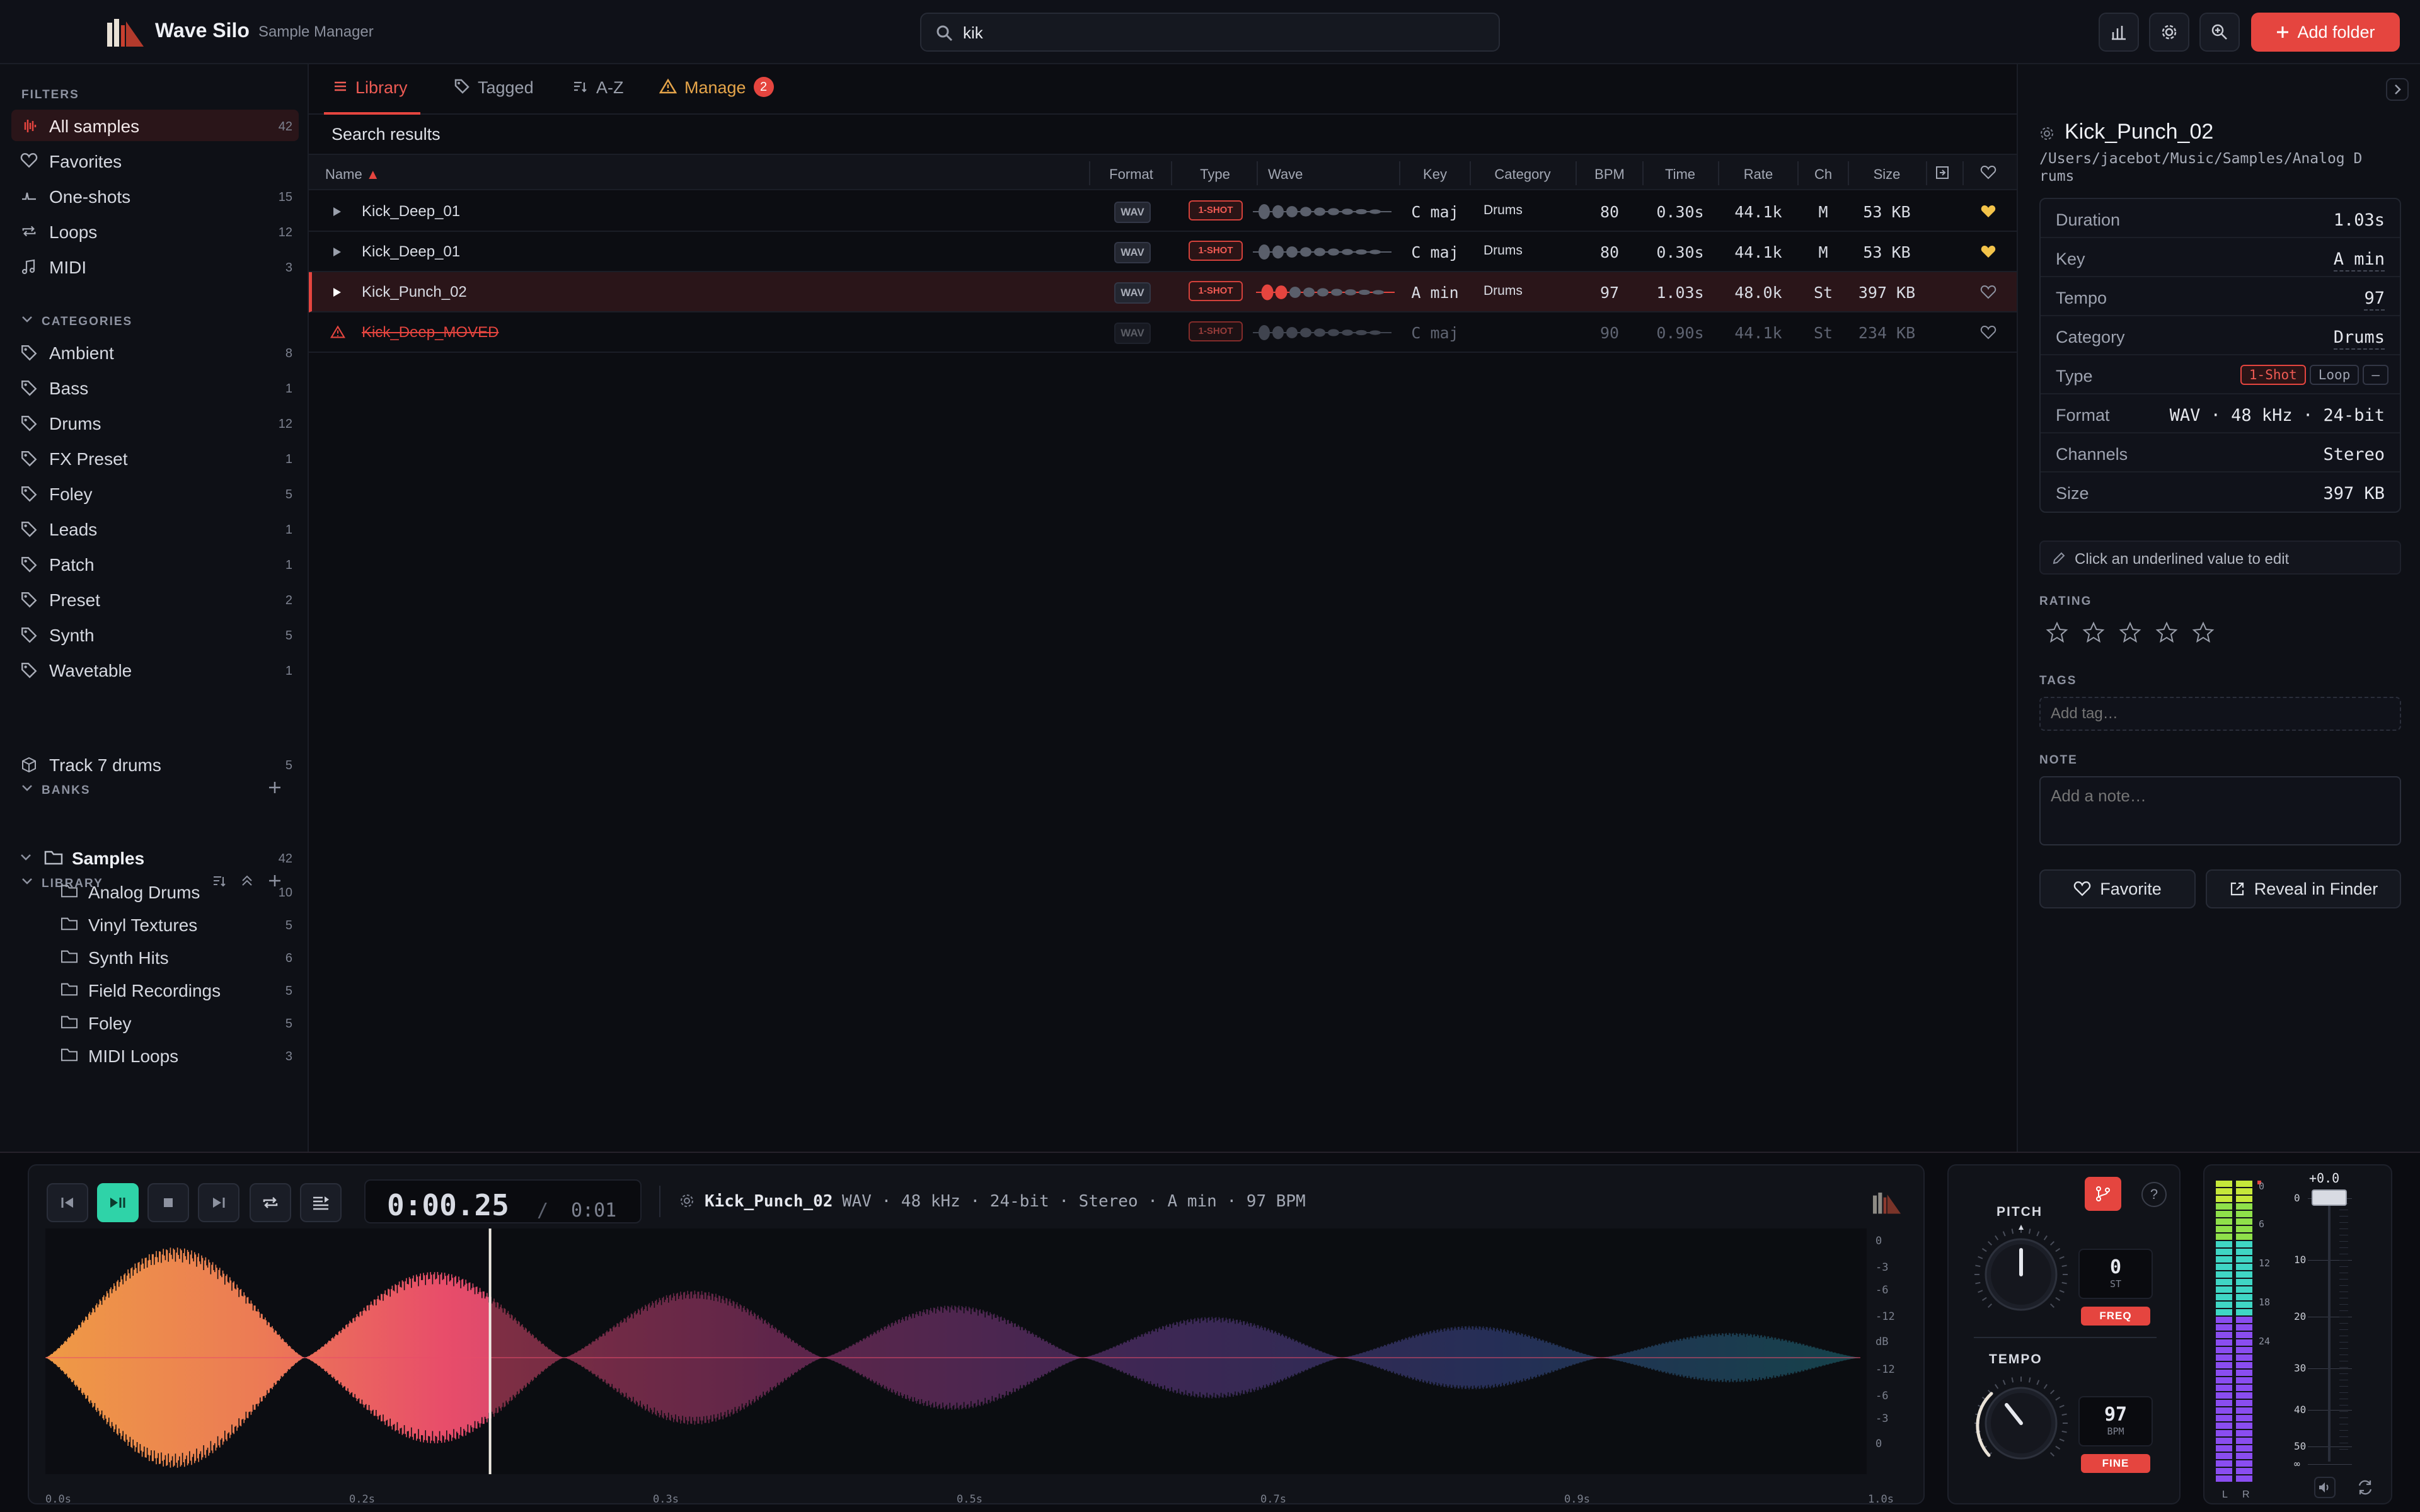 The image size is (2420, 1512). I want to click on queue-button, so click(321, 1202).